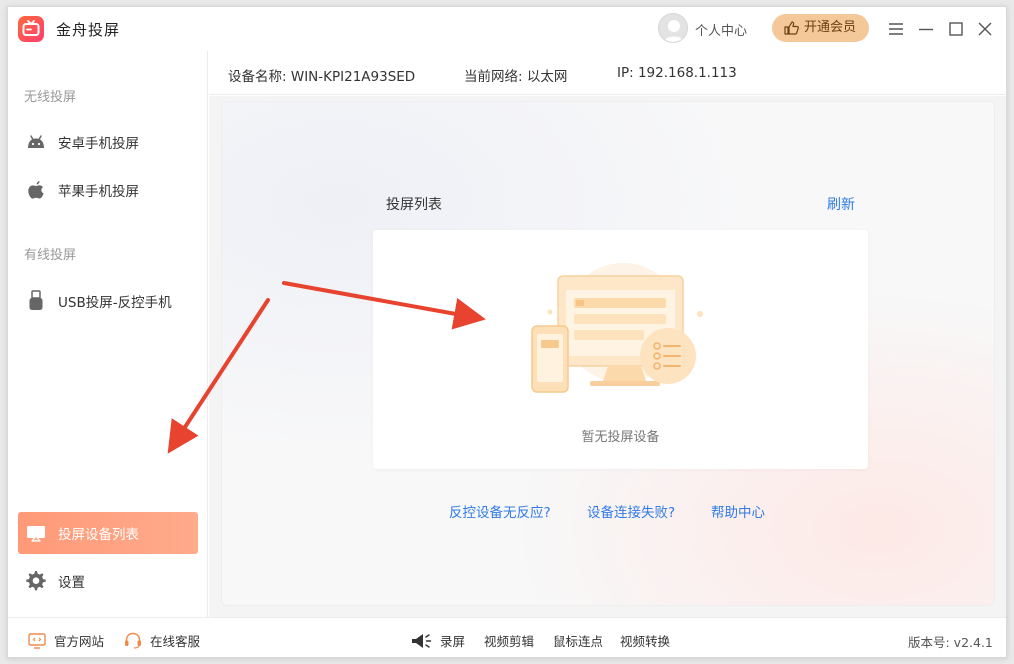  Describe the element at coordinates (115, 303) in the screenshot. I see `sidebar-item-label: USB投屏-反控手机` at that location.